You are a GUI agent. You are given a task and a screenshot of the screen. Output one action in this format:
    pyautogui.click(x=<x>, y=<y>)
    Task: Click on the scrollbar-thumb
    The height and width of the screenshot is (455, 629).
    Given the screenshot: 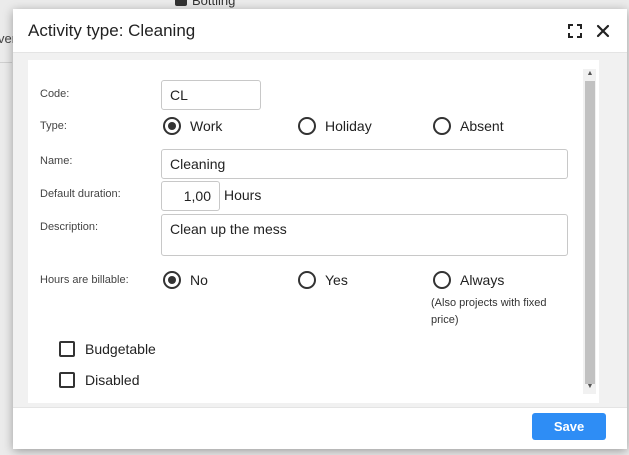 What is the action you would take?
    pyautogui.click(x=590, y=232)
    